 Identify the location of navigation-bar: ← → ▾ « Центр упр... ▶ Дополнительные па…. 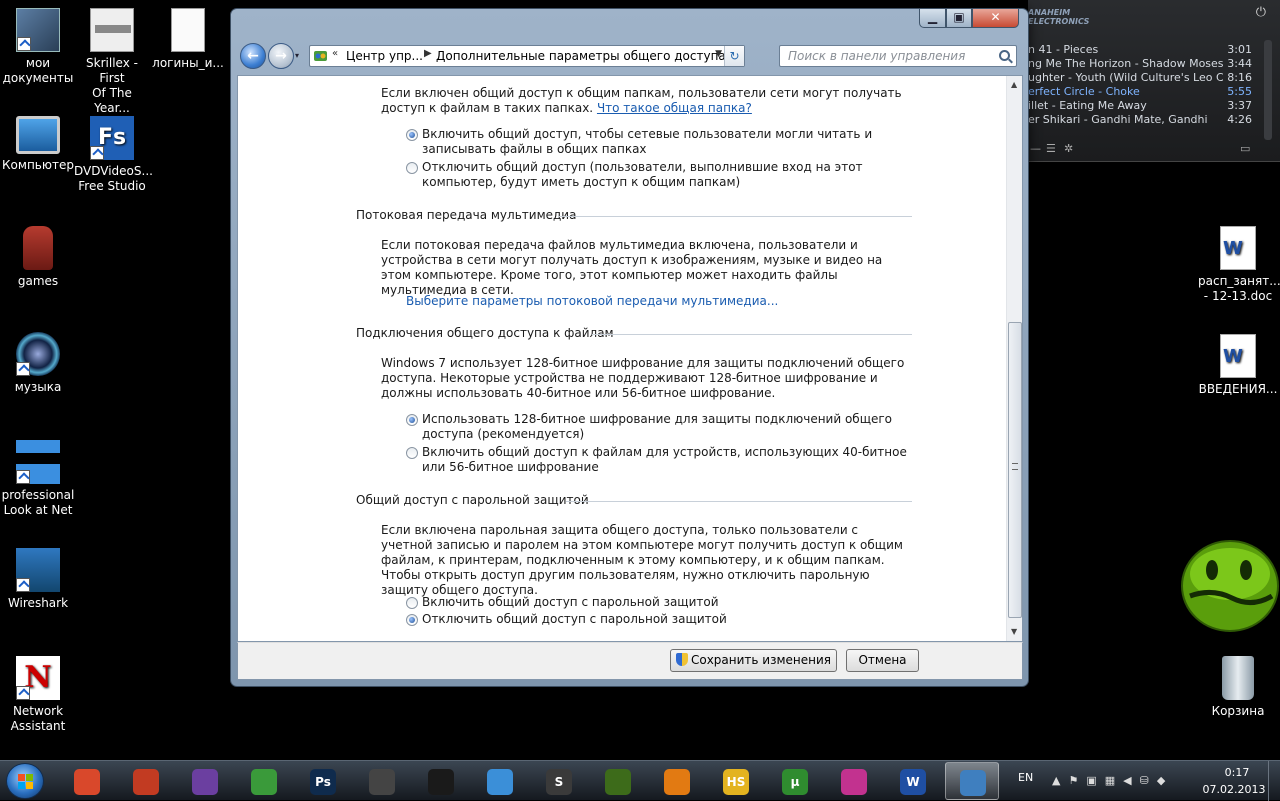
(630, 55).